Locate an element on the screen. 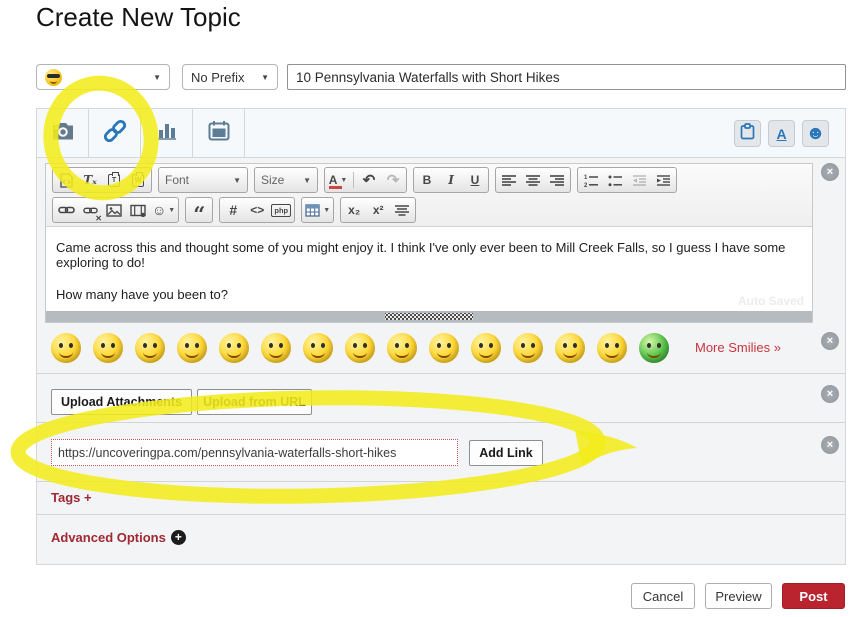 The width and height of the screenshot is (857, 617). post-button: Post is located at coordinates (813, 596).